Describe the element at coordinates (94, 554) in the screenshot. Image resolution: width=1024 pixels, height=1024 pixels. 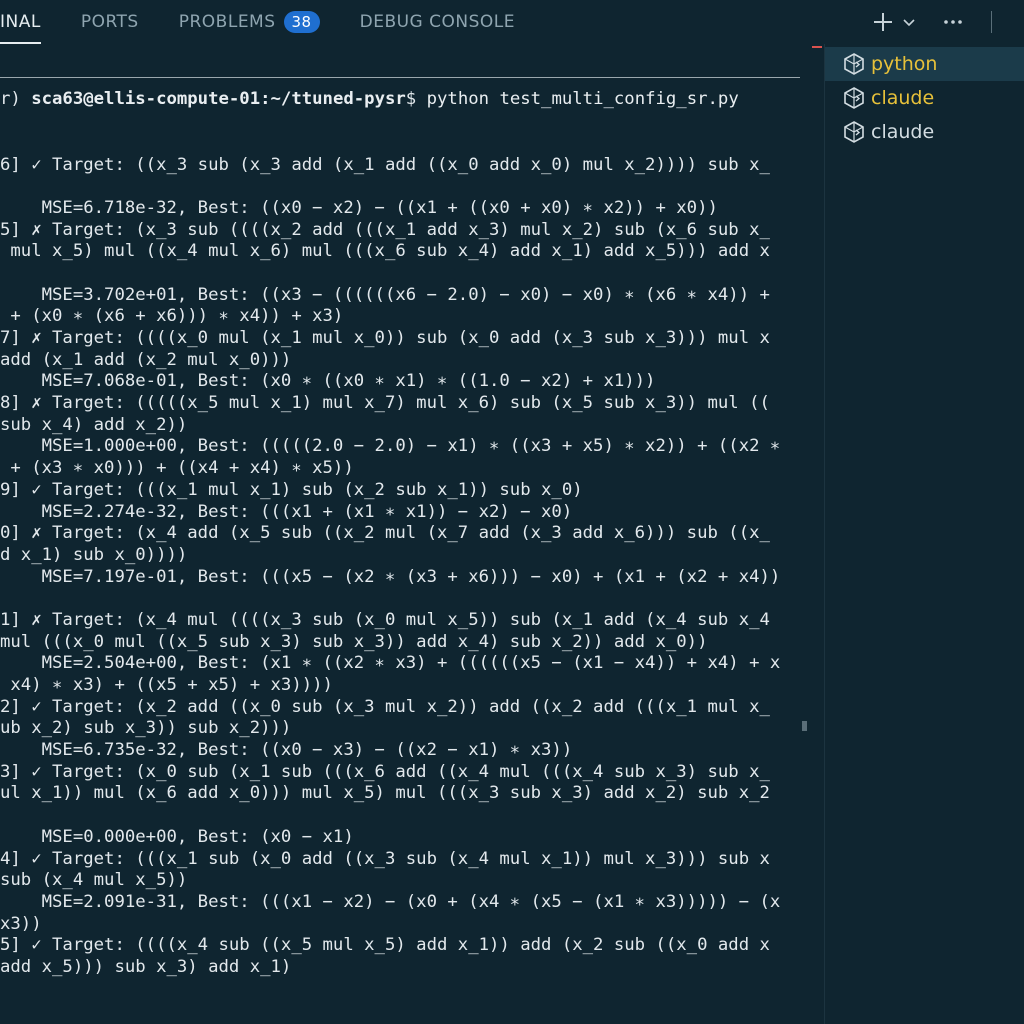
I see `terminal-output-line: d x_1) sub x_0))))` at that location.